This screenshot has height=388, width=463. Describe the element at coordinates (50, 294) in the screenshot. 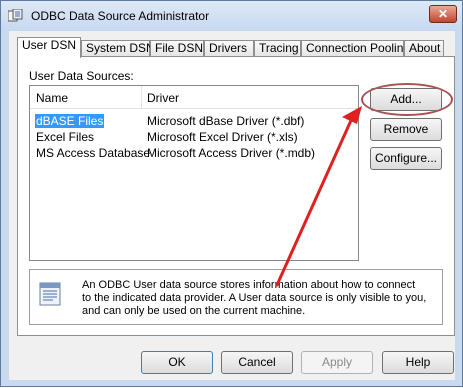

I see `data-source-info-icon` at that location.